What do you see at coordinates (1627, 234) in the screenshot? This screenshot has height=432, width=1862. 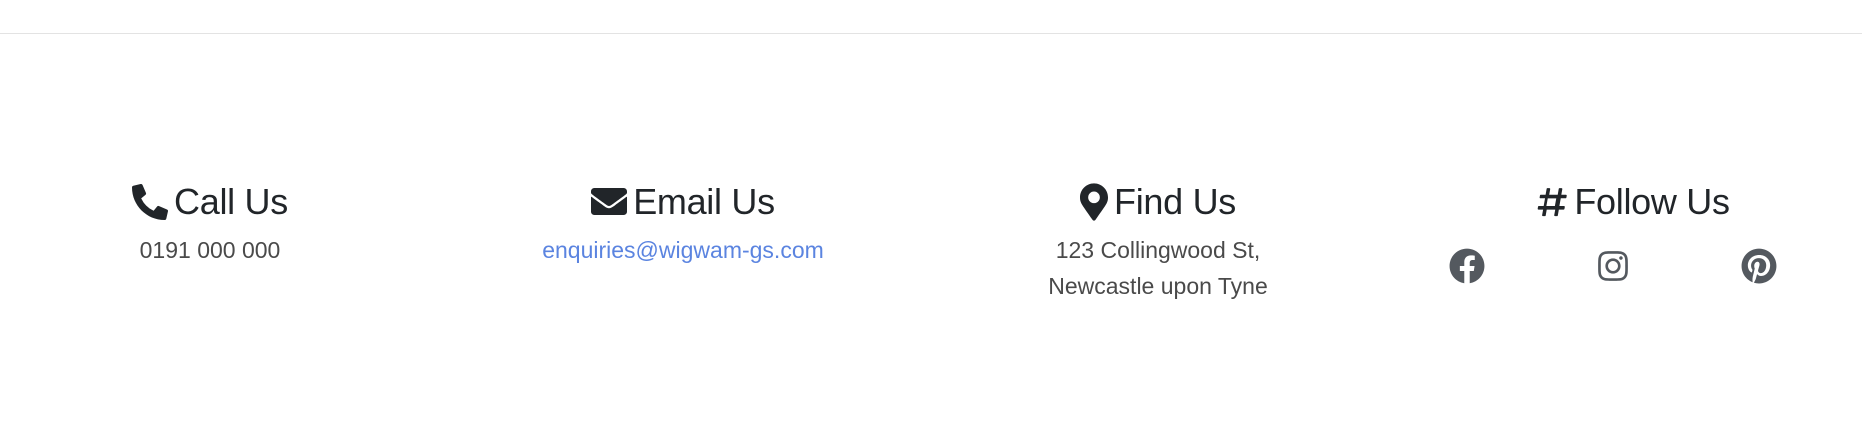 I see `follow-us-section: Follow Us` at bounding box center [1627, 234].